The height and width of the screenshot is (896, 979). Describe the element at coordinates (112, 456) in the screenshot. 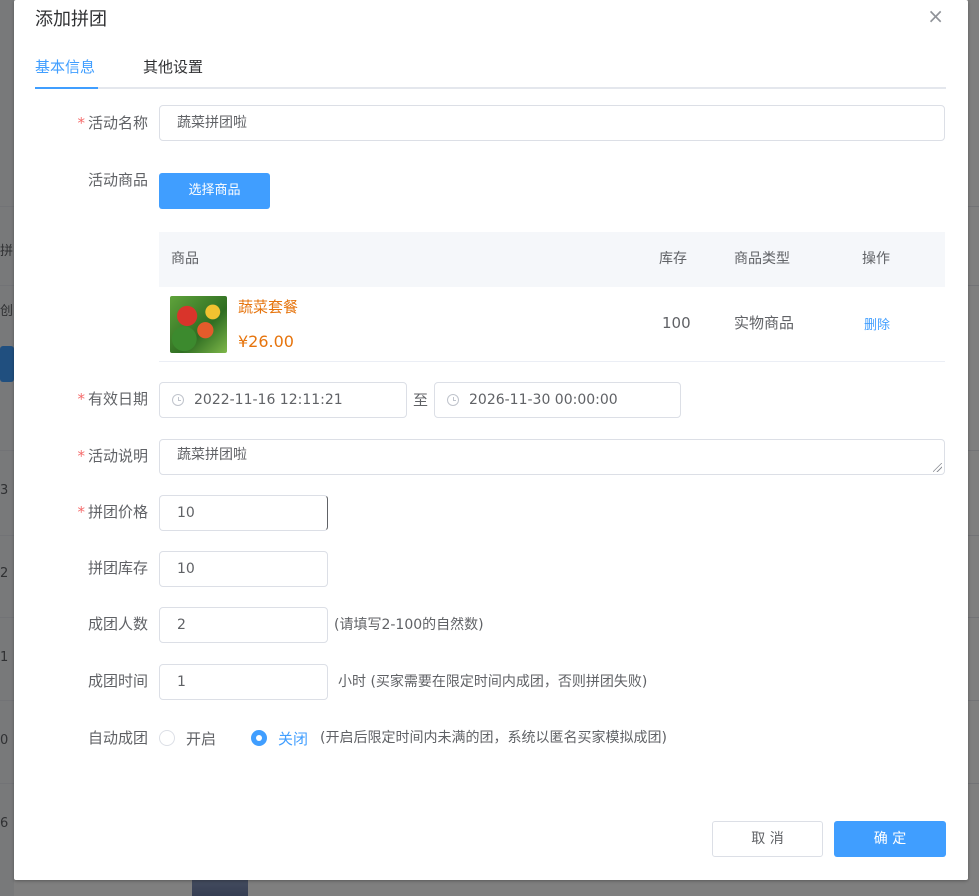

I see `description-label: * 活动说明` at that location.